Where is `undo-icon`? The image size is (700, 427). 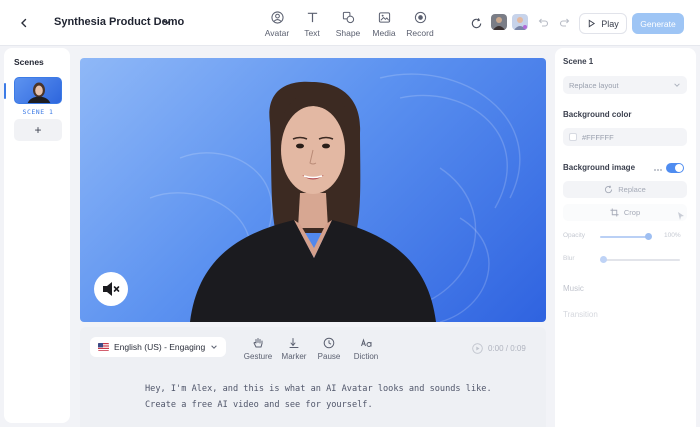
undo-icon is located at coordinates (543, 22).